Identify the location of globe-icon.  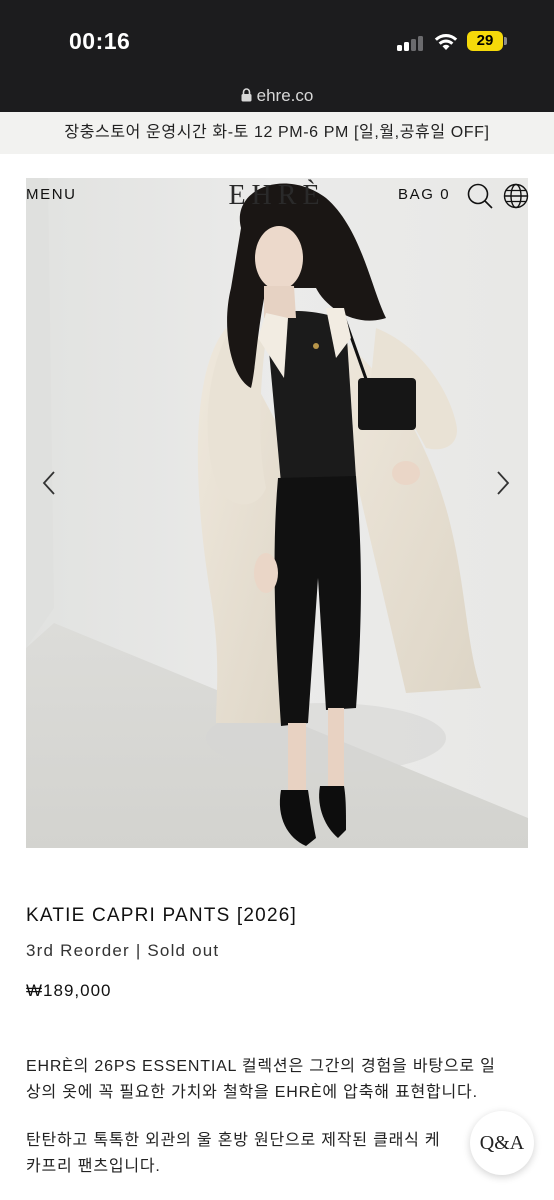
(516, 196).